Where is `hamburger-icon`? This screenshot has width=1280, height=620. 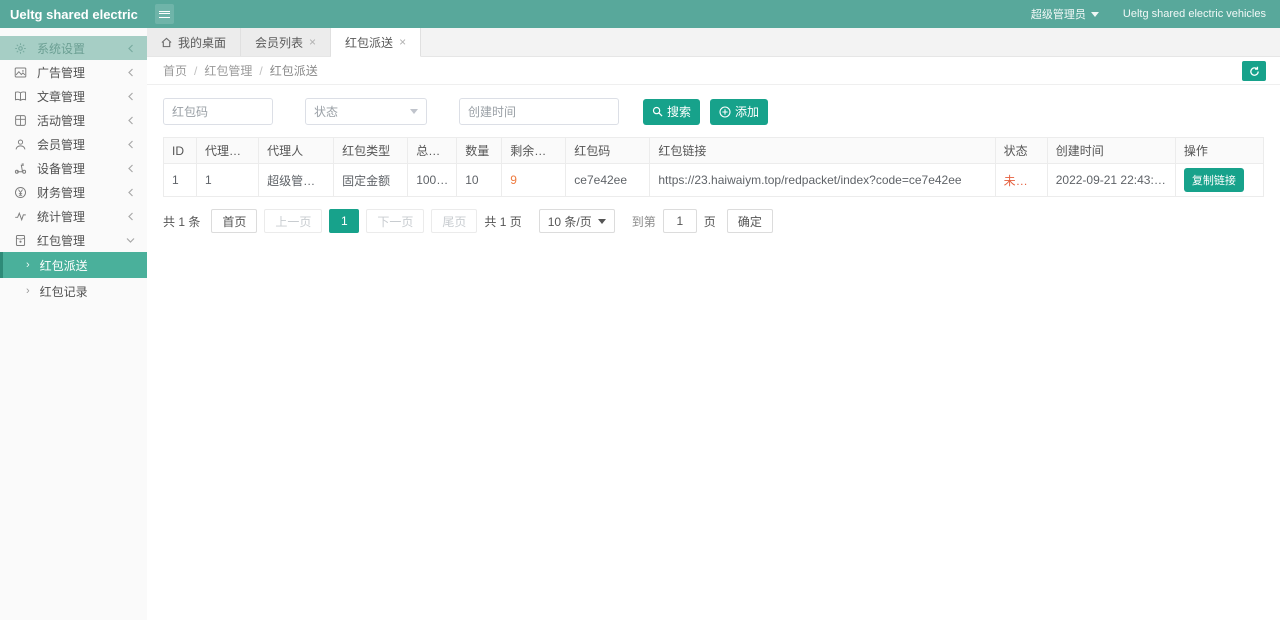 hamburger-icon is located at coordinates (164, 14).